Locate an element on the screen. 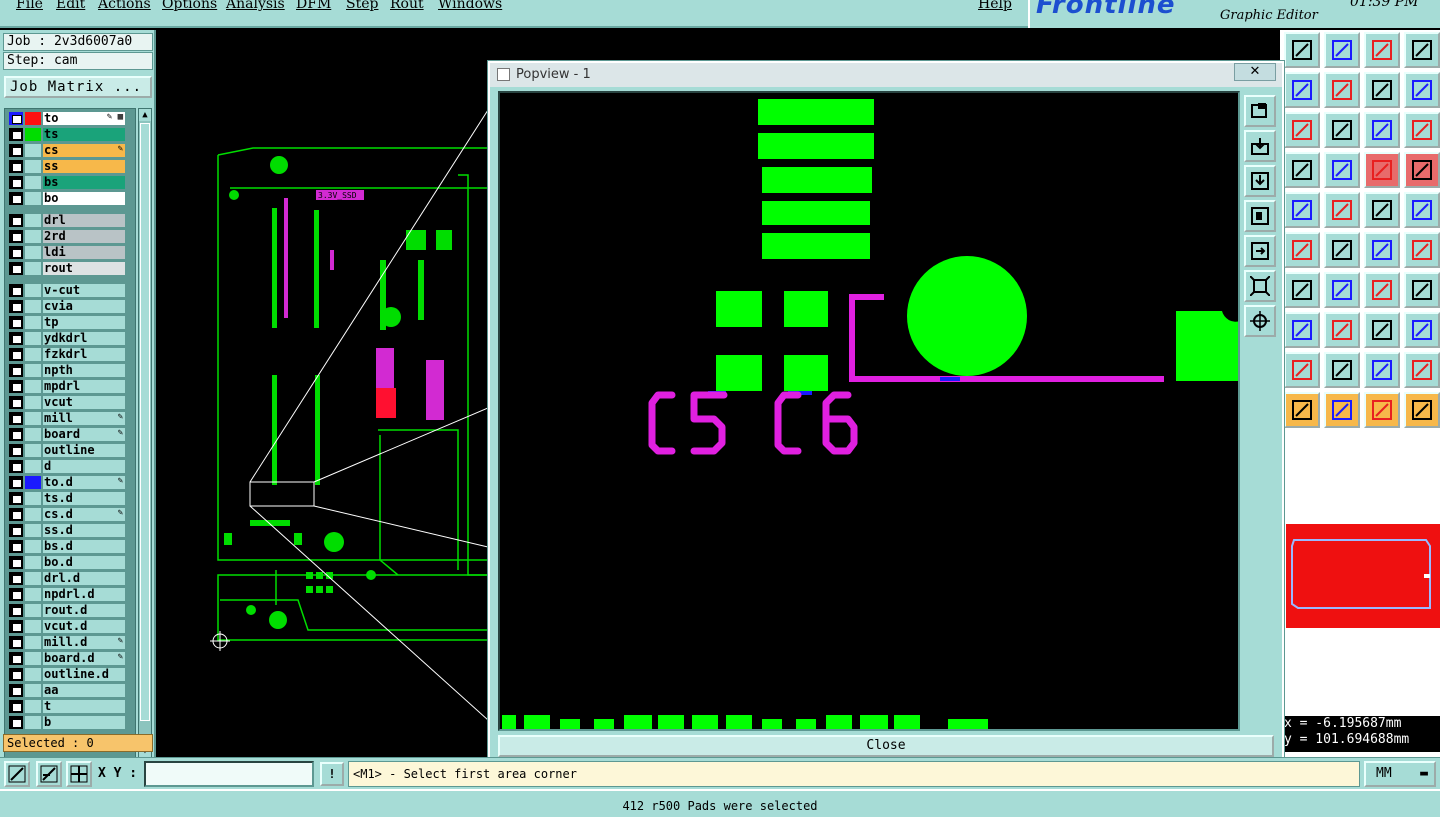 This screenshot has width=1440, height=817. pv-save-icon is located at coordinates (1260, 181).